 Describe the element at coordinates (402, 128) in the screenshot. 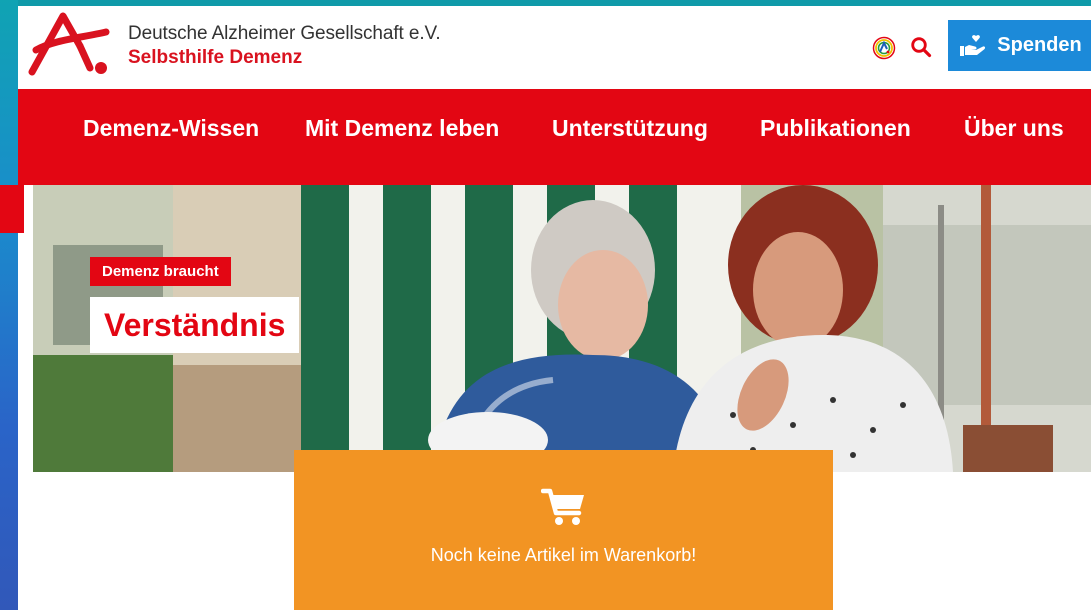

I see `nav-item-mit-demenz-leben: Mit Demenz leben` at that location.